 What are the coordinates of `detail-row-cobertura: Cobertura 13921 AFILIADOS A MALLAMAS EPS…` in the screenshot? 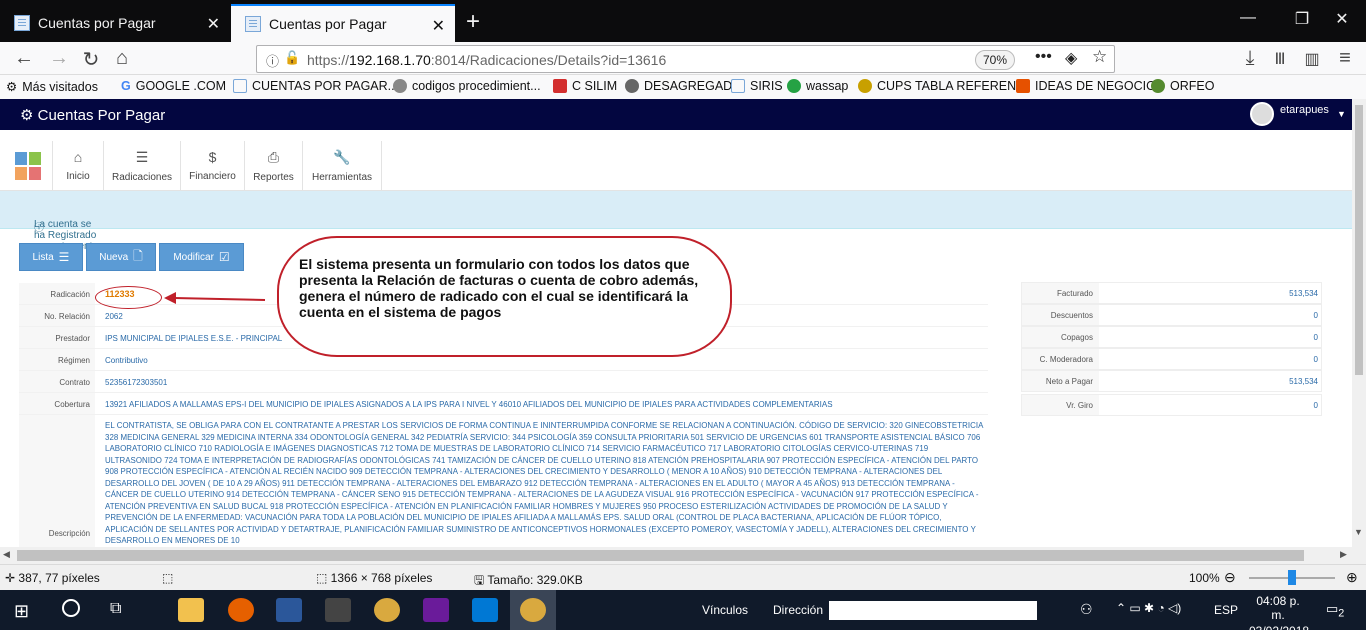 It's located at (503, 404).